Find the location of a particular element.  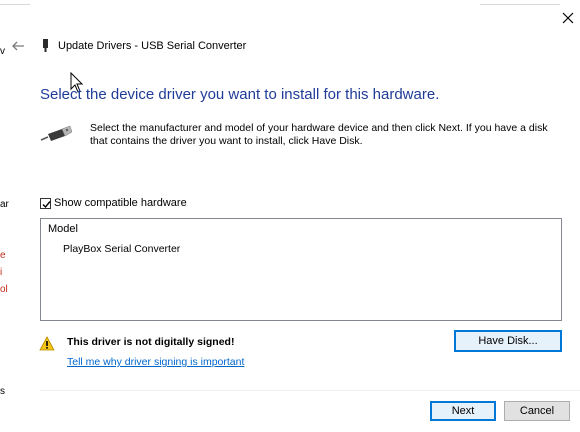

background-text-fragment: v is located at coordinates (2, 51).